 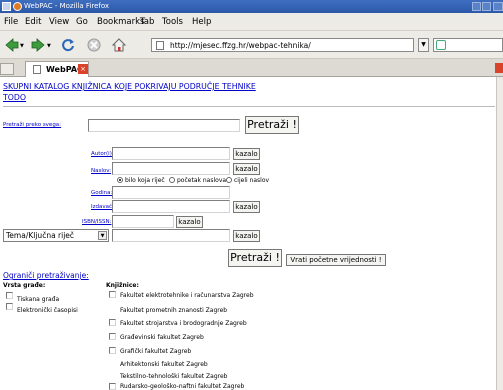 What do you see at coordinates (240, 45) in the screenshot?
I see `url-text: http://mjesec.ffzg.hr/webpac-tehnika/` at bounding box center [240, 45].